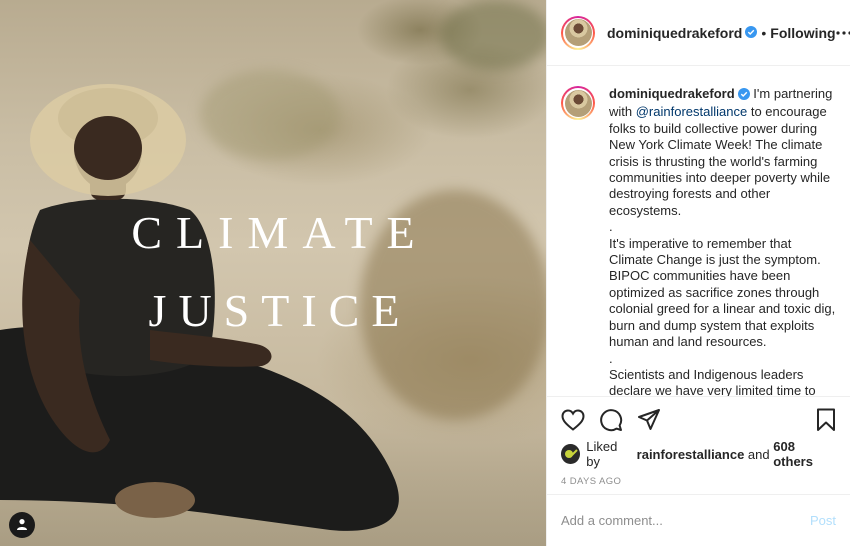 The height and width of the screenshot is (546, 850). What do you see at coordinates (759, 454) in the screenshot?
I see `likes-and: and` at bounding box center [759, 454].